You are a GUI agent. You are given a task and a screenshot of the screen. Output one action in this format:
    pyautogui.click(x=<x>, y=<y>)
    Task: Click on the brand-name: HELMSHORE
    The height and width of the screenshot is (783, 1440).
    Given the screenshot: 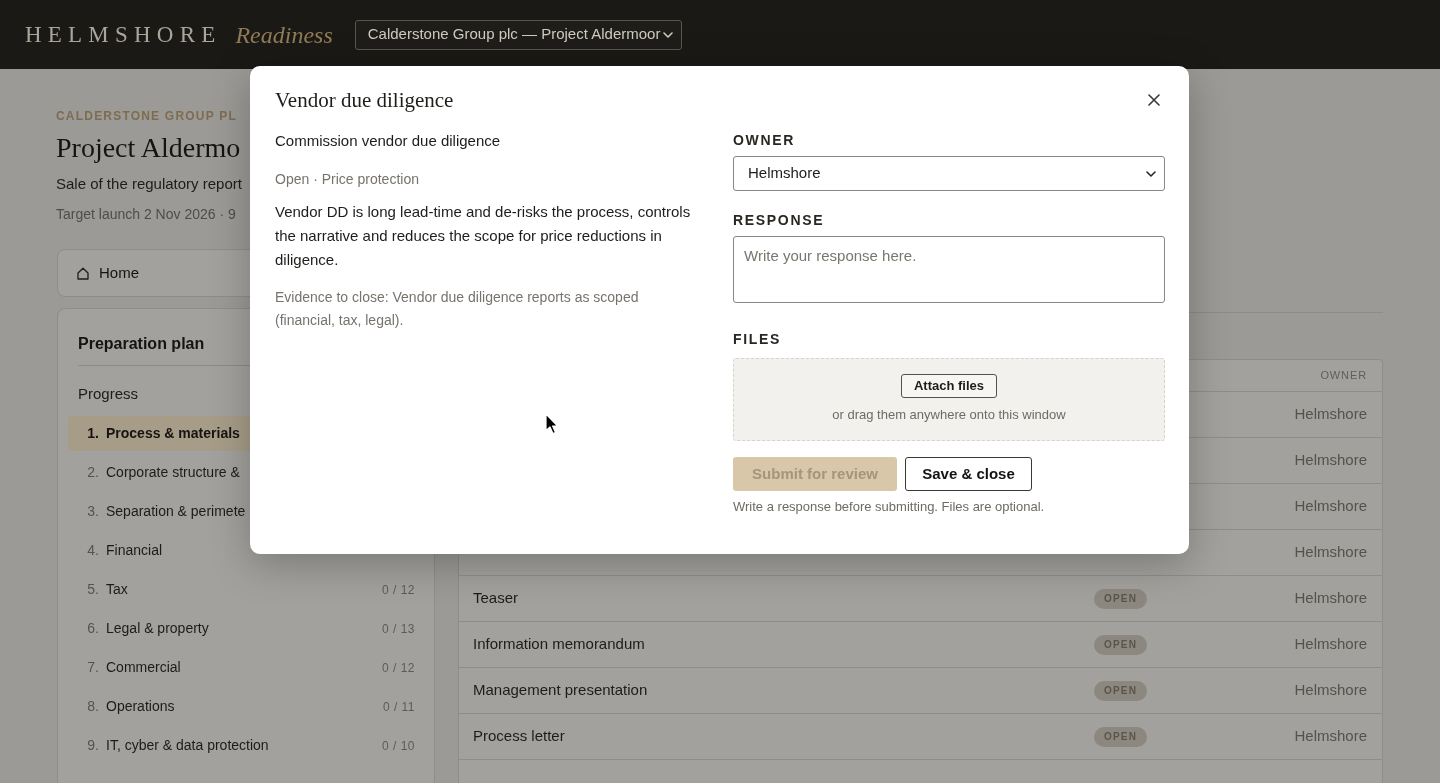 What is the action you would take?
    pyautogui.click(x=123, y=34)
    